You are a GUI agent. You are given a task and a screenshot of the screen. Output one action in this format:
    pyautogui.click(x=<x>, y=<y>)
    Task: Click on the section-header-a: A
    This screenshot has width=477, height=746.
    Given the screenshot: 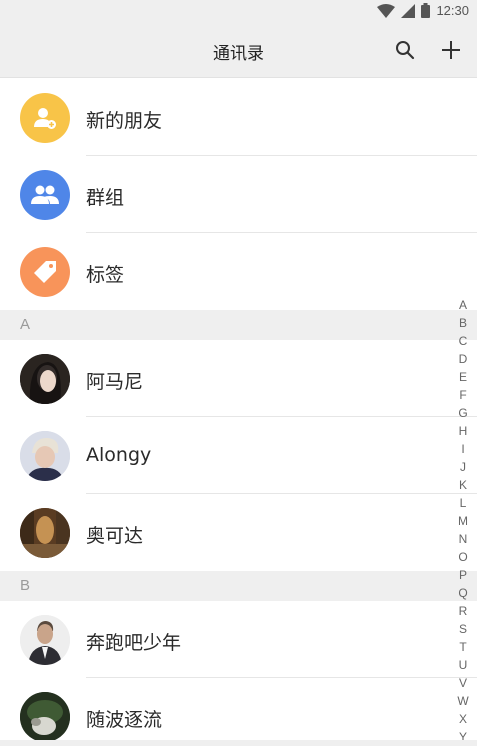 What is the action you would take?
    pyautogui.click(x=238, y=325)
    